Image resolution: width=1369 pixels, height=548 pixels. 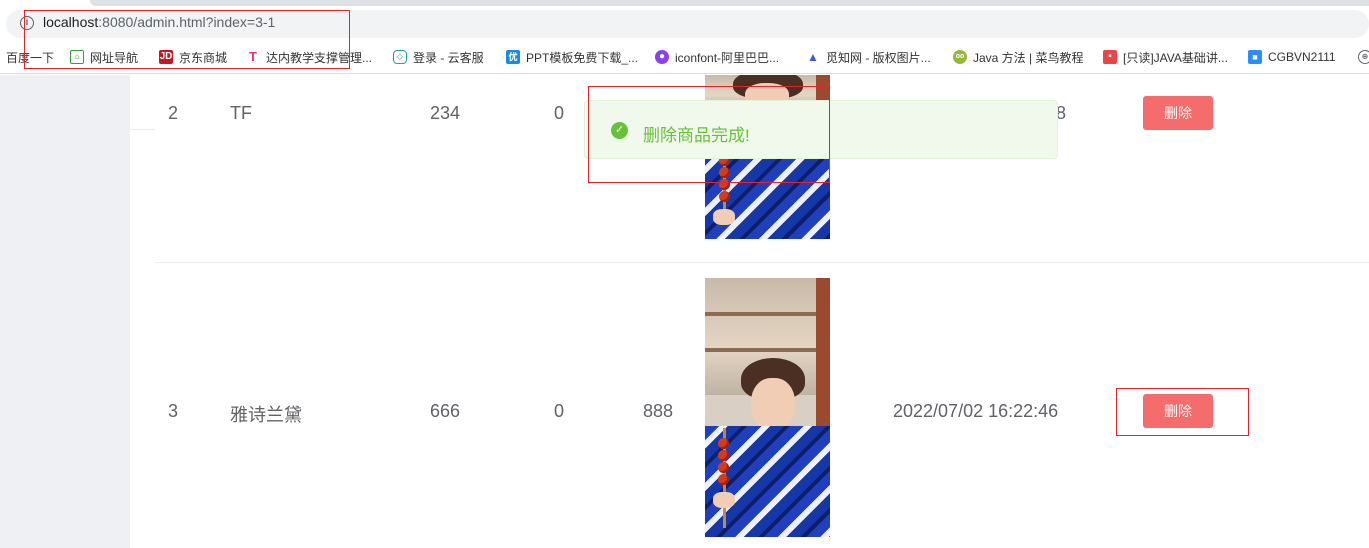 I want to click on bookmark-overflow: ⊕, so click(x=1363, y=57).